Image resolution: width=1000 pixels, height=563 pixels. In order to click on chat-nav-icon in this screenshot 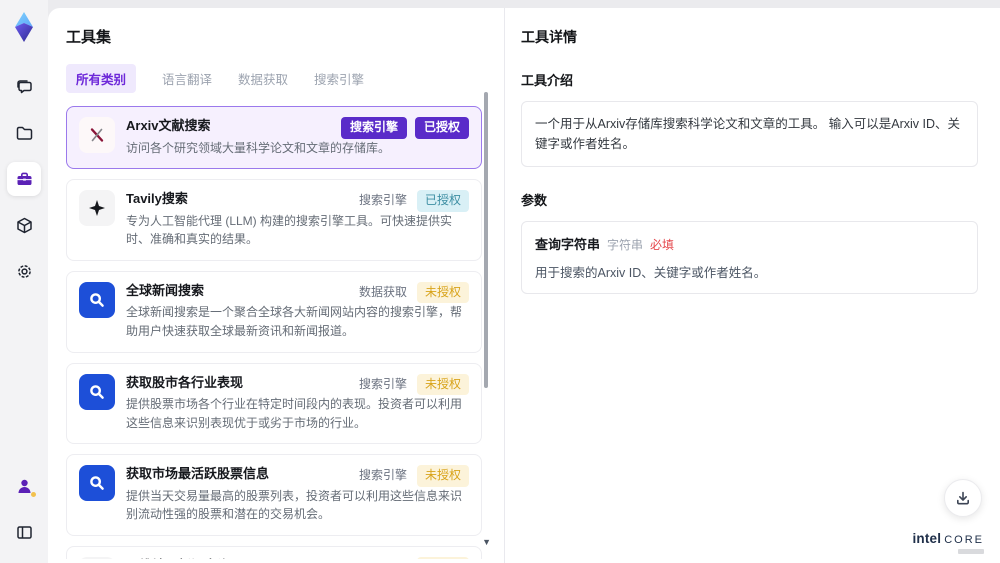, I will do `click(24, 87)`.